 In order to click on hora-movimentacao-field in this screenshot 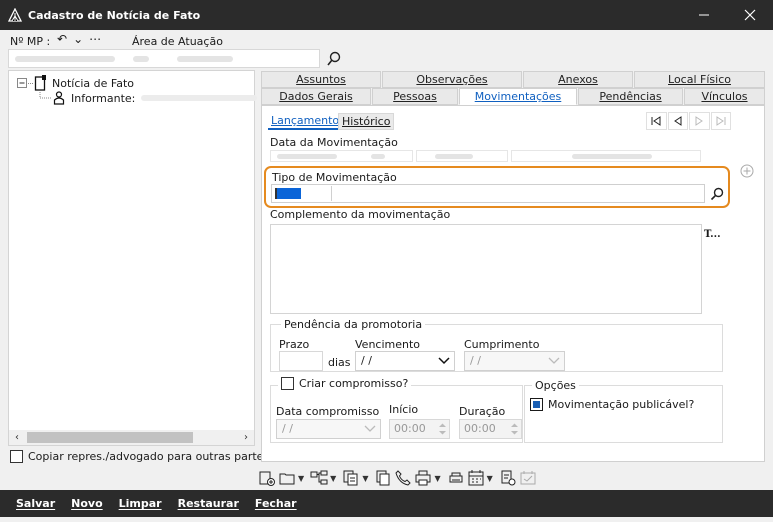, I will do `click(462, 156)`.